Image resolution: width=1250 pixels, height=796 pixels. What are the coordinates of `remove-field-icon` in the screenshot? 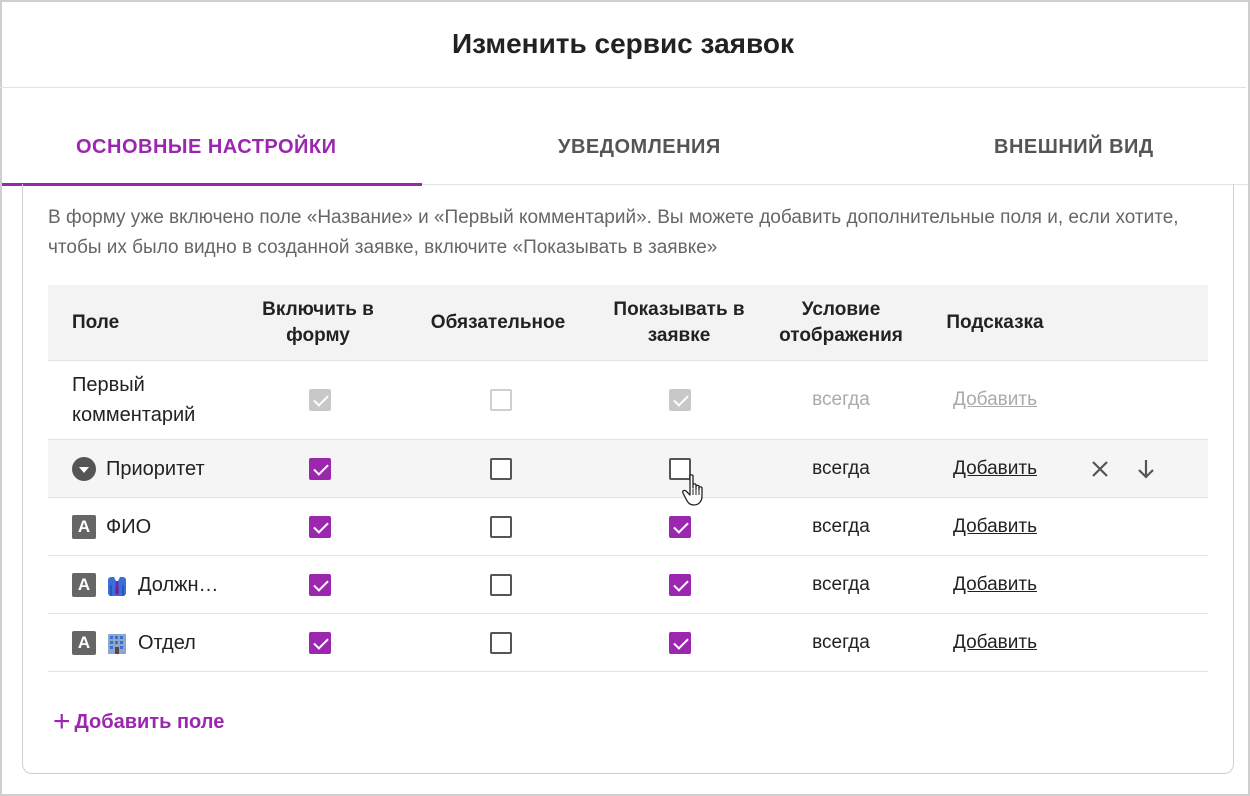 It's located at (1100, 468).